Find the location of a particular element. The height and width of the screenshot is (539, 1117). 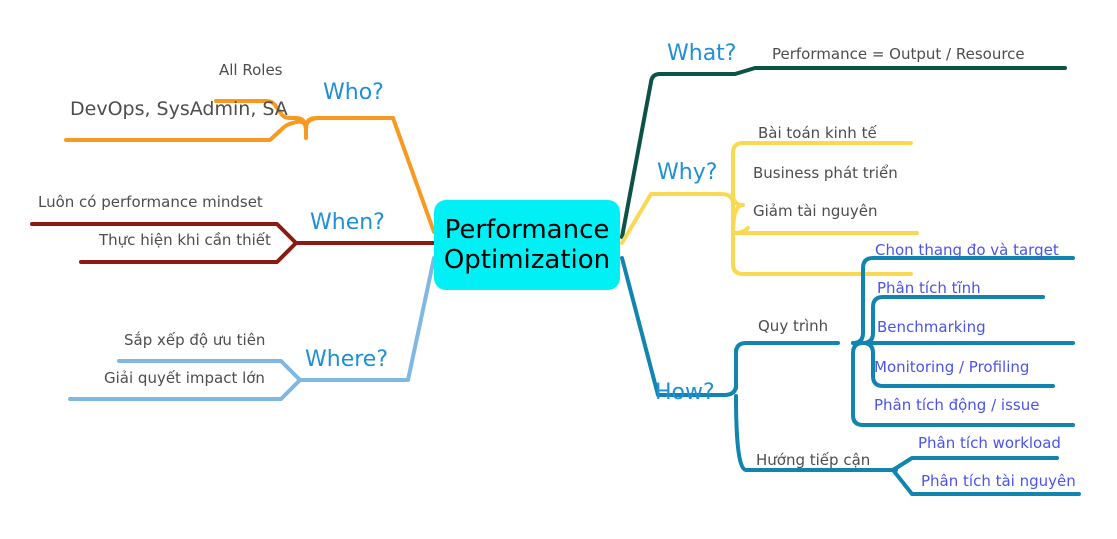

leaf-performance-formula: Performance = Output / Resource is located at coordinates (898, 54).